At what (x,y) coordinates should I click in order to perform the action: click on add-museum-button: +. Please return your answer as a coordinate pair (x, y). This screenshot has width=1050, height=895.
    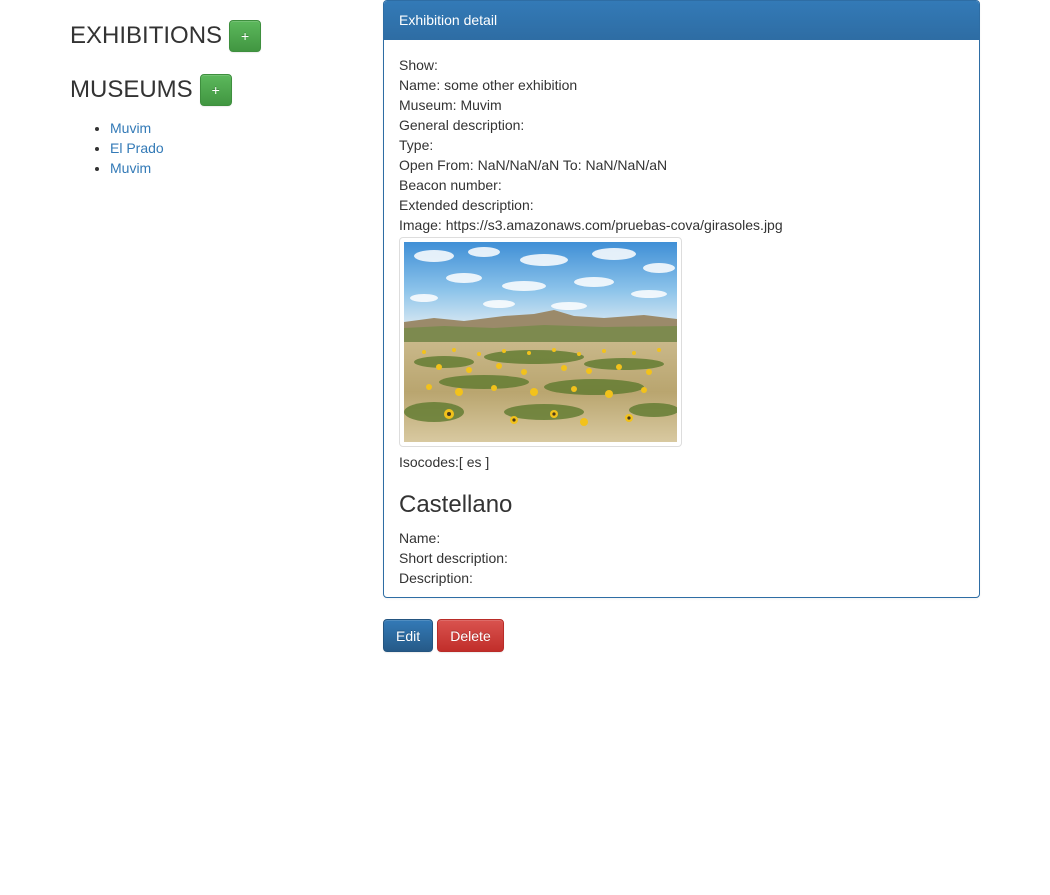
    Looking at the image, I should click on (215, 90).